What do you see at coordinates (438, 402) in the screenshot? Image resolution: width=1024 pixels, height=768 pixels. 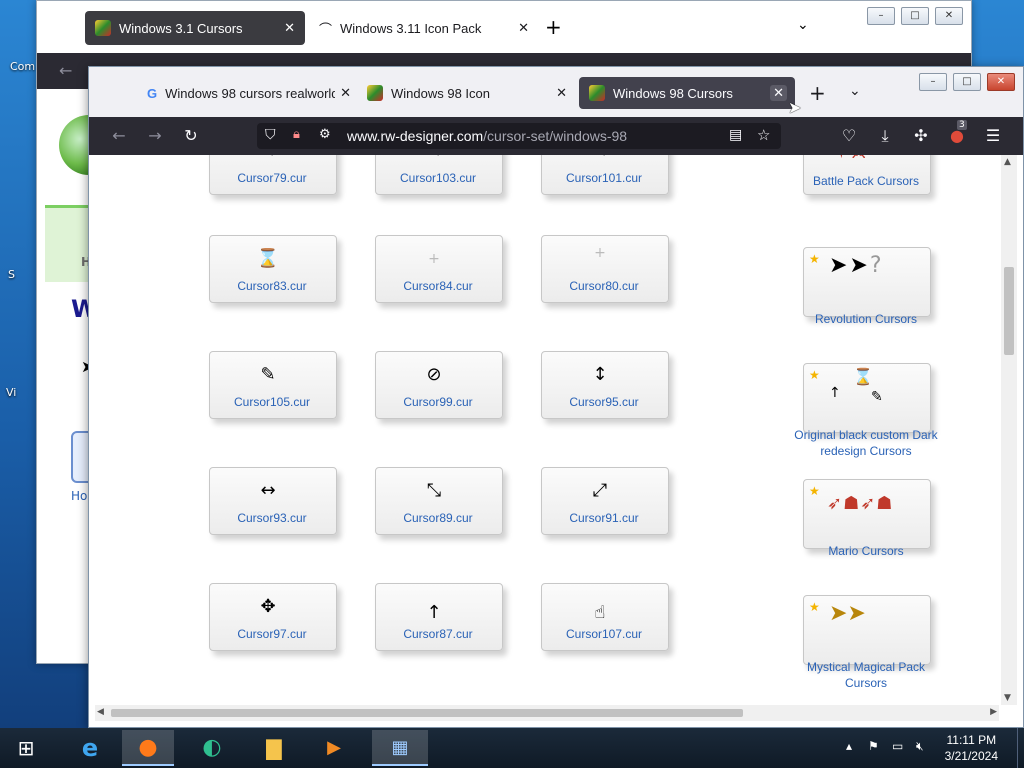 I see `cursor-file-link: Cursor99.cur` at bounding box center [438, 402].